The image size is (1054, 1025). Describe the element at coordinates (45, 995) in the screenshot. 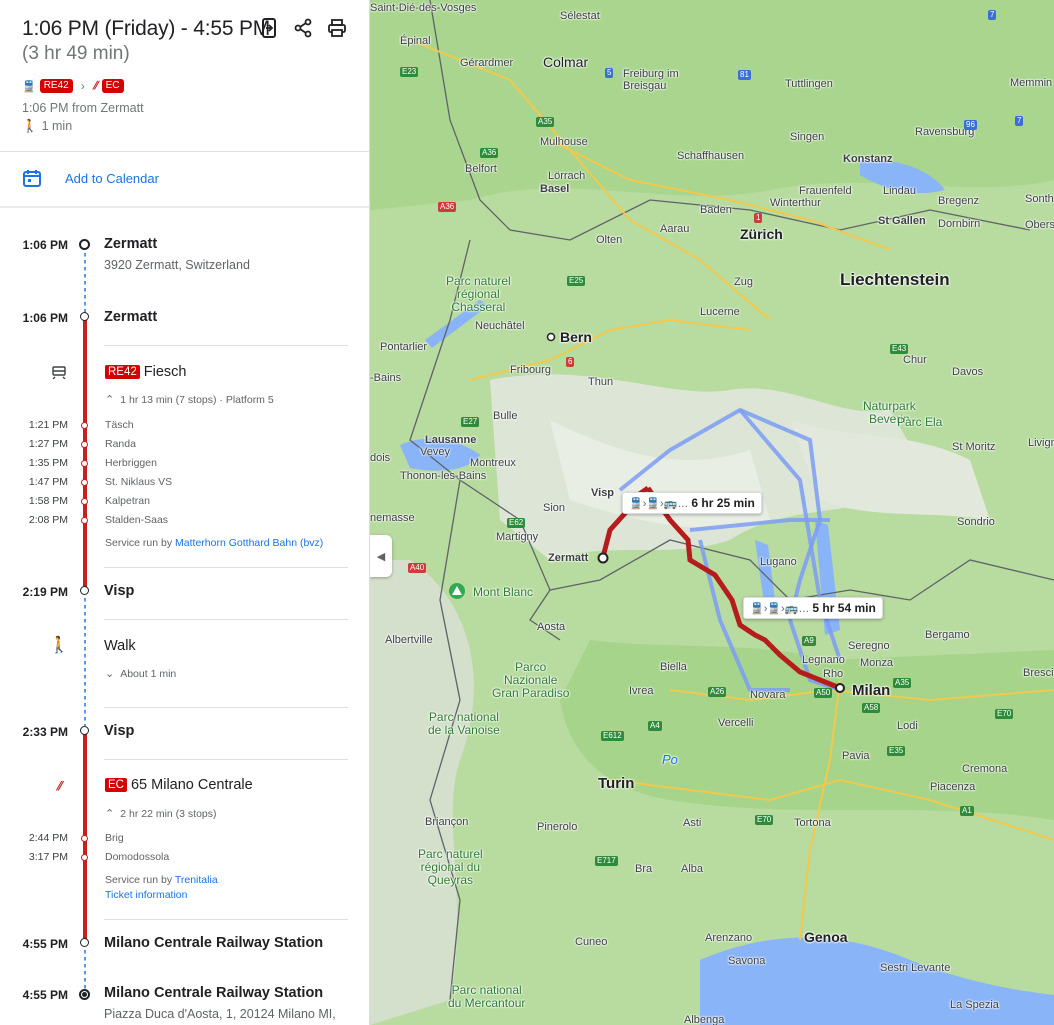

I see `end-time: 4:55 PM` at that location.